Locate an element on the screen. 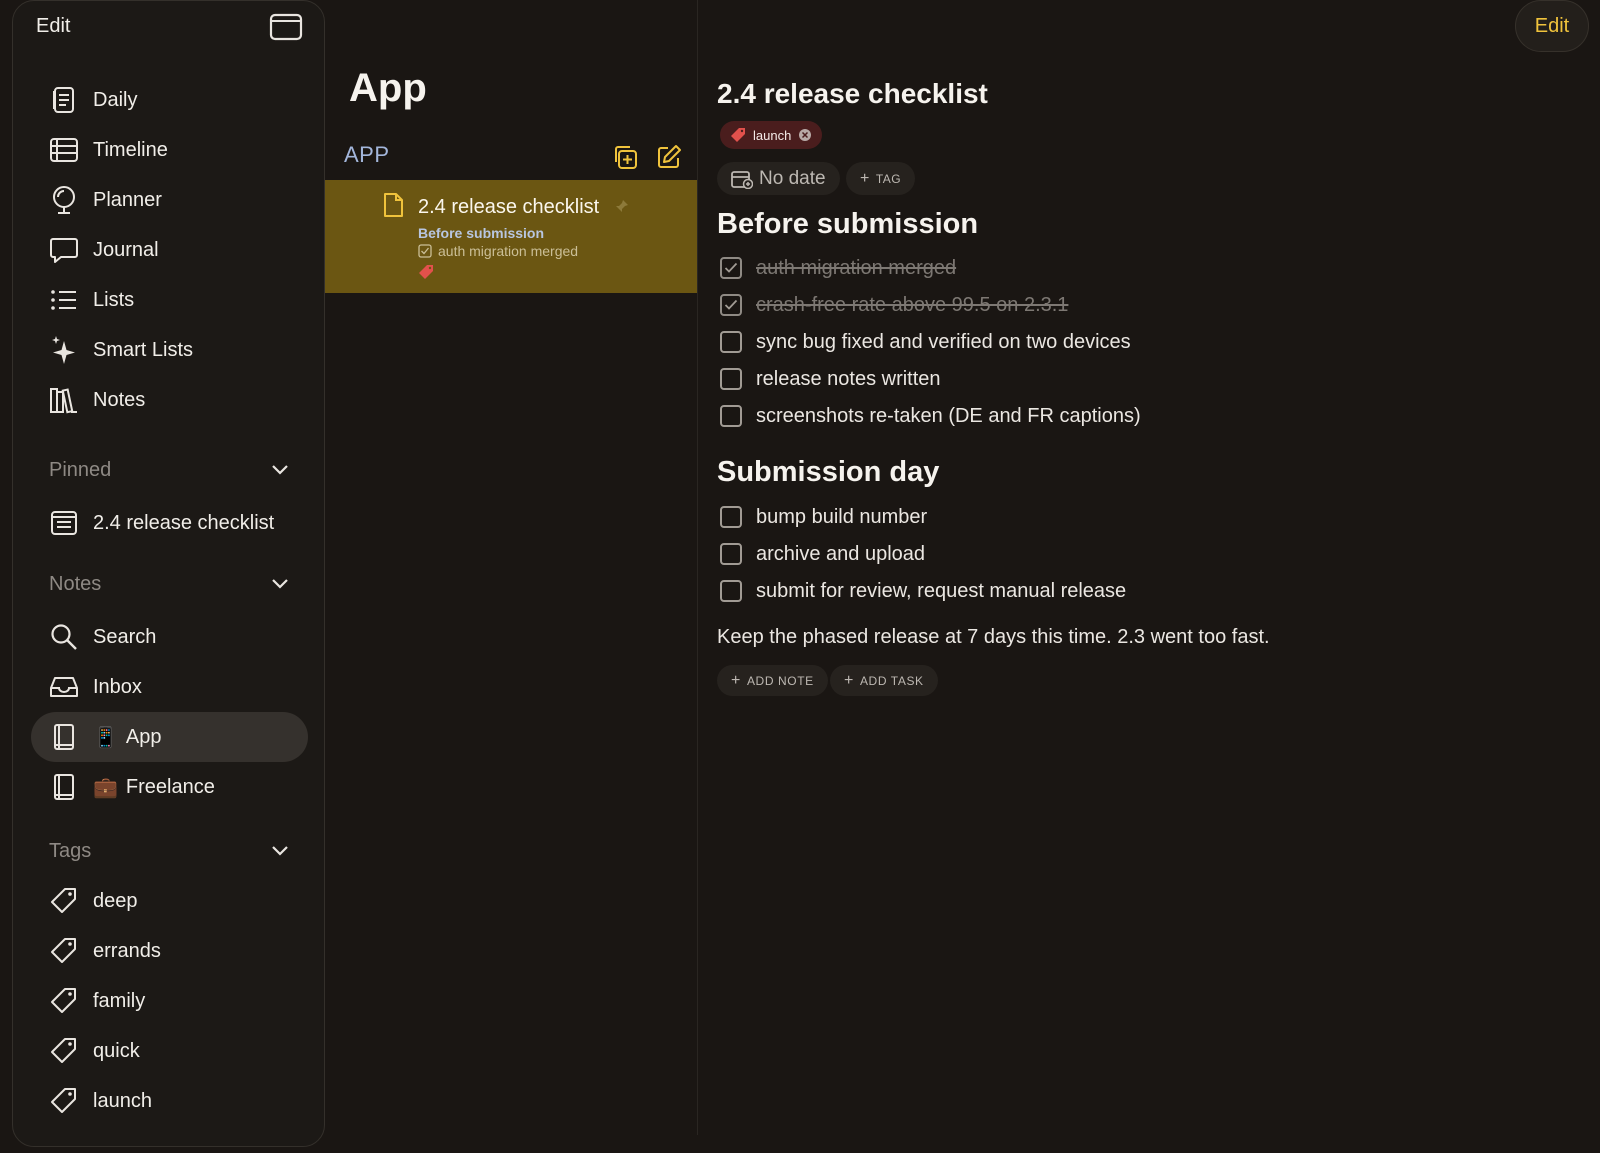 The image size is (1600, 1153). task-text: auth migration merged is located at coordinates (856, 267).